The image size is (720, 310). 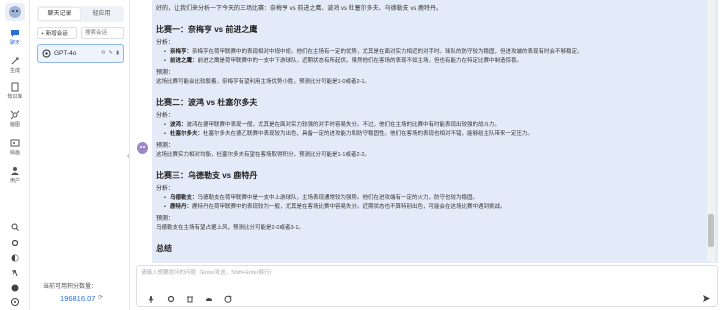 I want to click on send-icon, so click(x=706, y=298).